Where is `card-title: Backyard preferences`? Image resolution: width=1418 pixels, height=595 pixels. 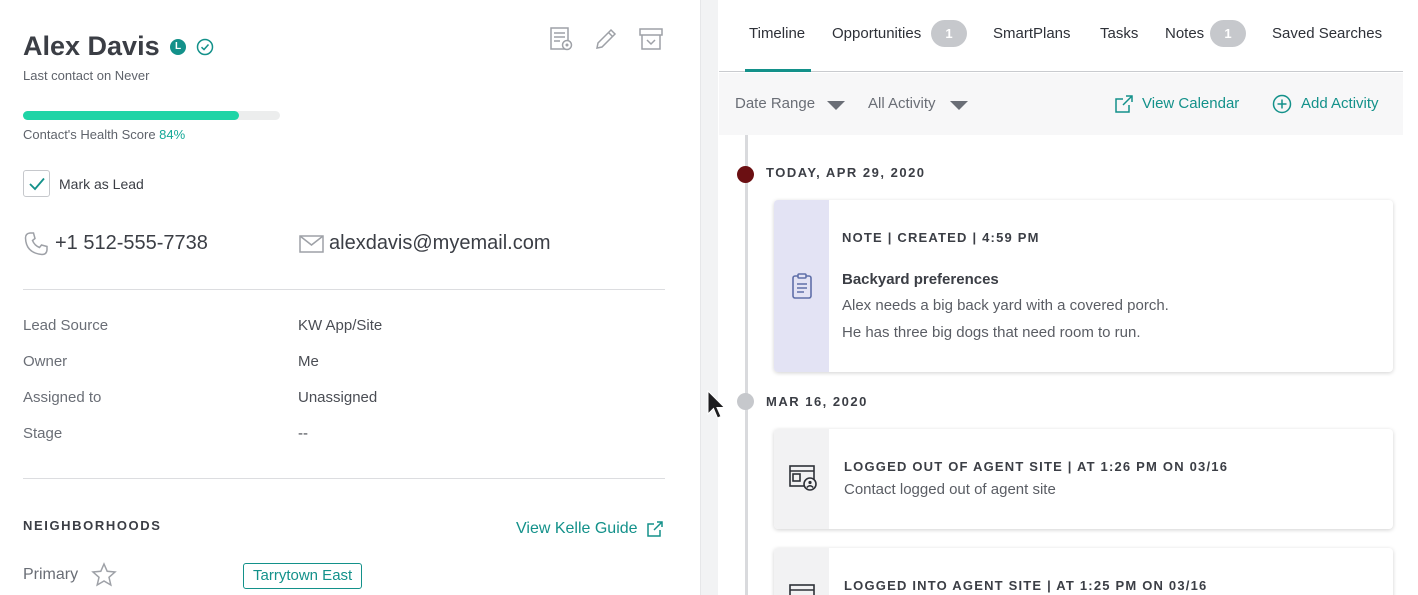
card-title: Backyard preferences is located at coordinates (920, 279).